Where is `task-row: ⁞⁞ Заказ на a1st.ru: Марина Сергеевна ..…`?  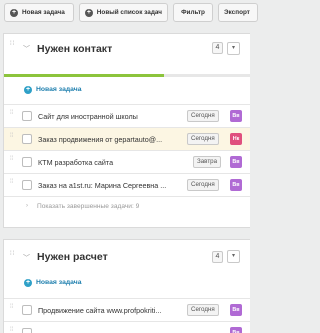
task-row: ⁞⁞ Заказ на a1st.ru: Марина Сергеевна ..… is located at coordinates (127, 184).